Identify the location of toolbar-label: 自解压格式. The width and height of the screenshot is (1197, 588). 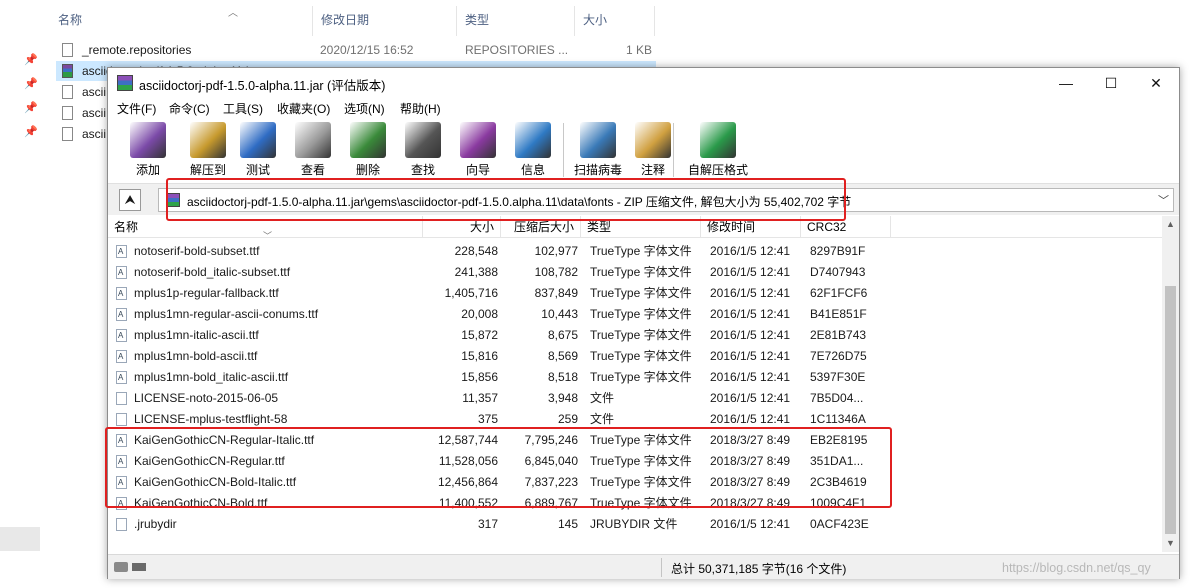
(717, 170).